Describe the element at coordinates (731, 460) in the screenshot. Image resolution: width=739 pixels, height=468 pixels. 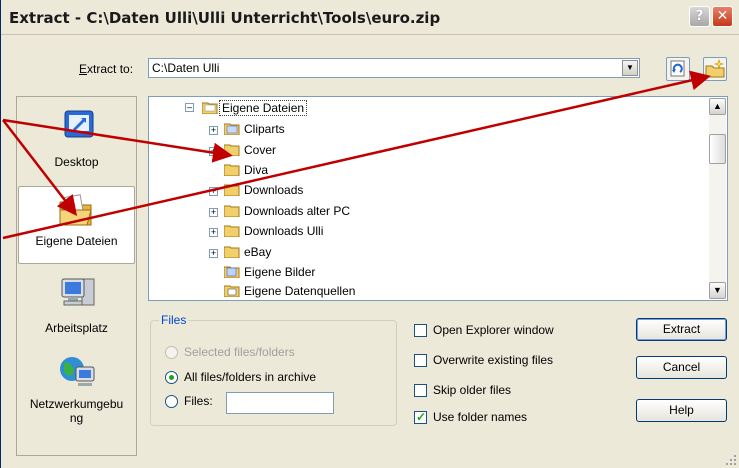
I see `resize-grip-icon` at that location.